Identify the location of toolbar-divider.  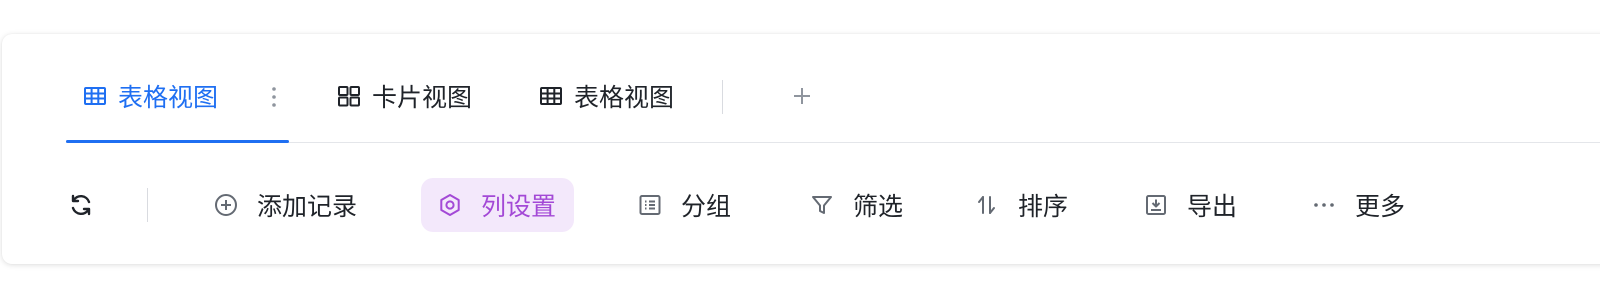
(147, 205).